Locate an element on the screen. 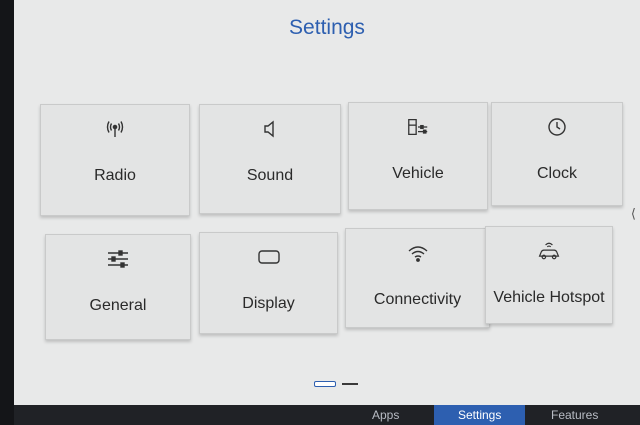 The width and height of the screenshot is (640, 425). tile-general: General is located at coordinates (118, 287).